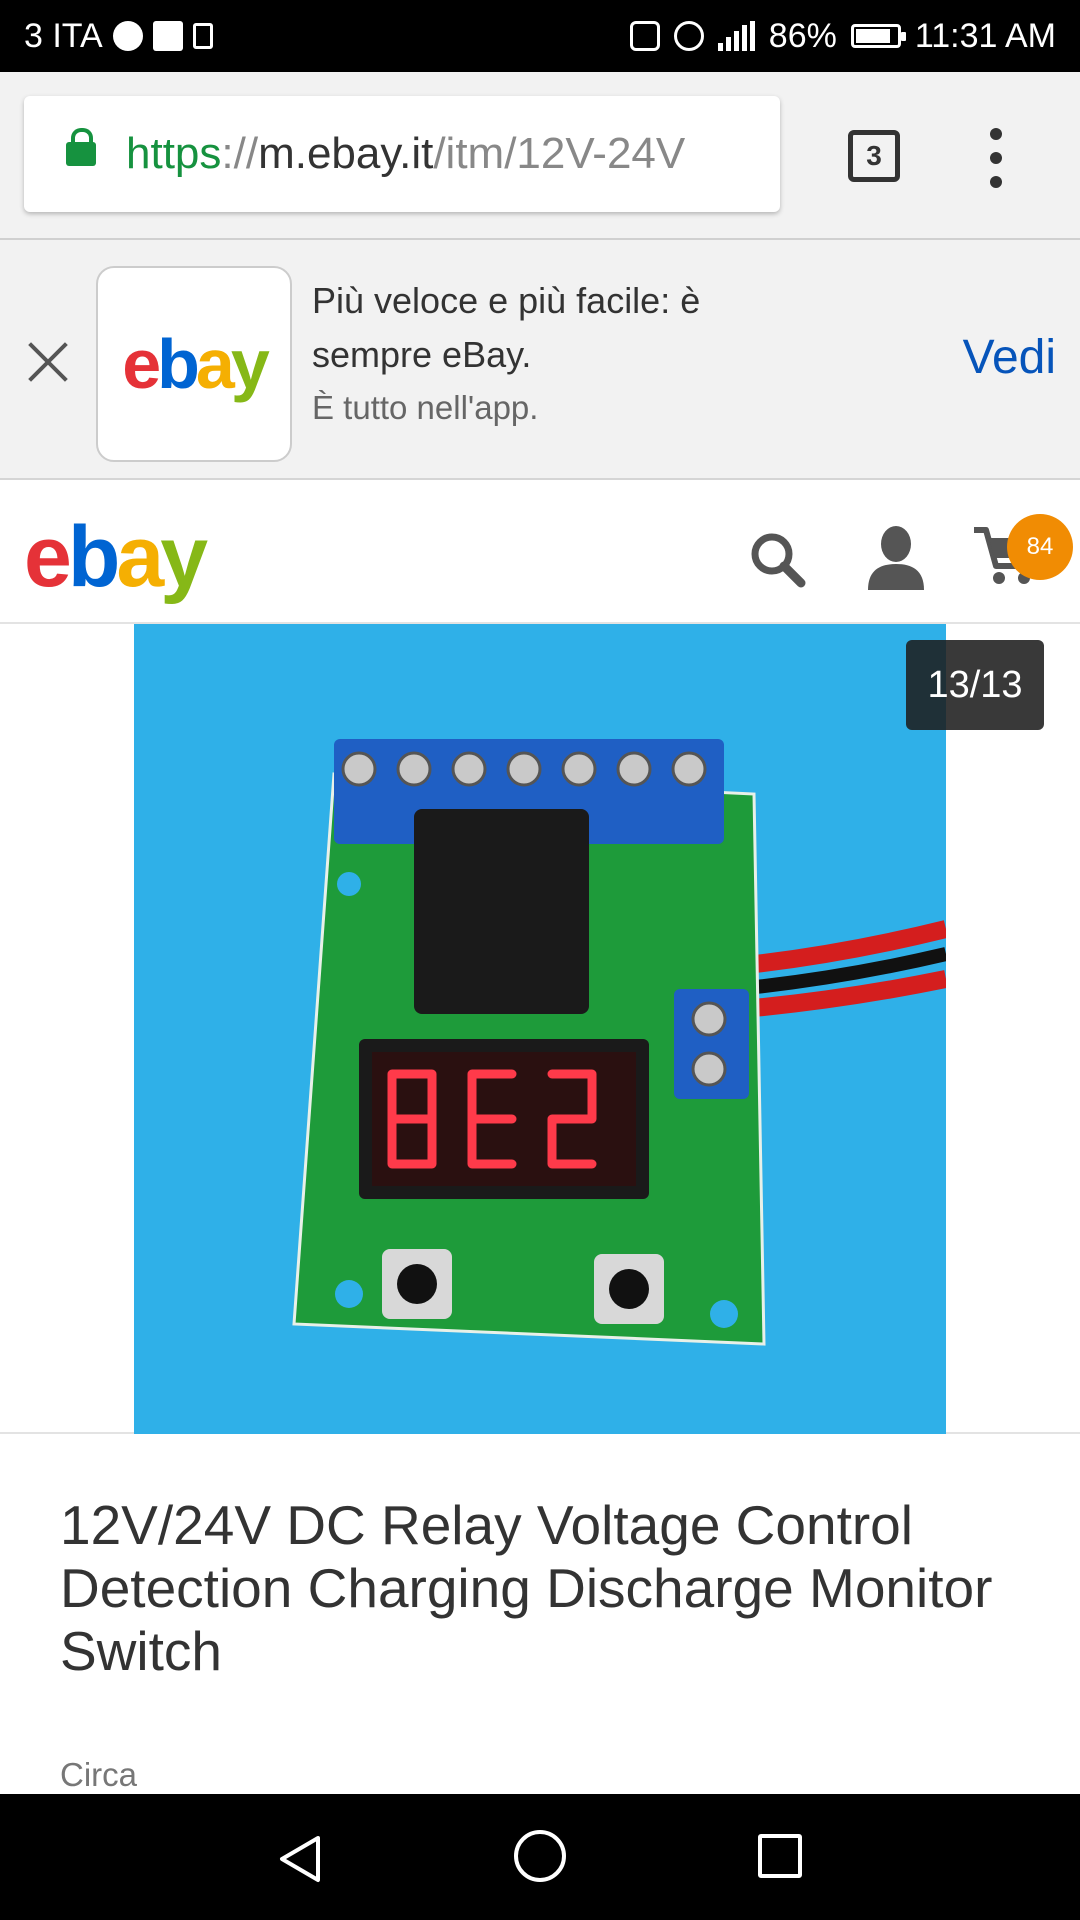 The width and height of the screenshot is (1080, 1920). Describe the element at coordinates (896, 557) in the screenshot. I see `account-icon` at that location.